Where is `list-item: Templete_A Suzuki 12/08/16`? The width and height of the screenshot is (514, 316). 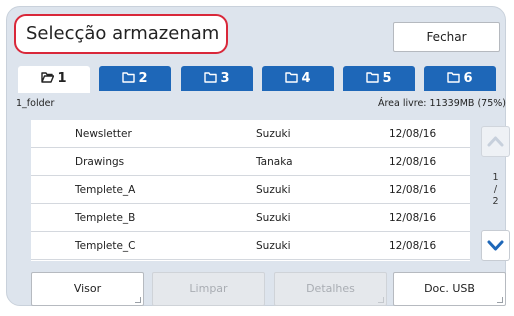 list-item: Templete_A Suzuki 12/08/16 is located at coordinates (250, 190).